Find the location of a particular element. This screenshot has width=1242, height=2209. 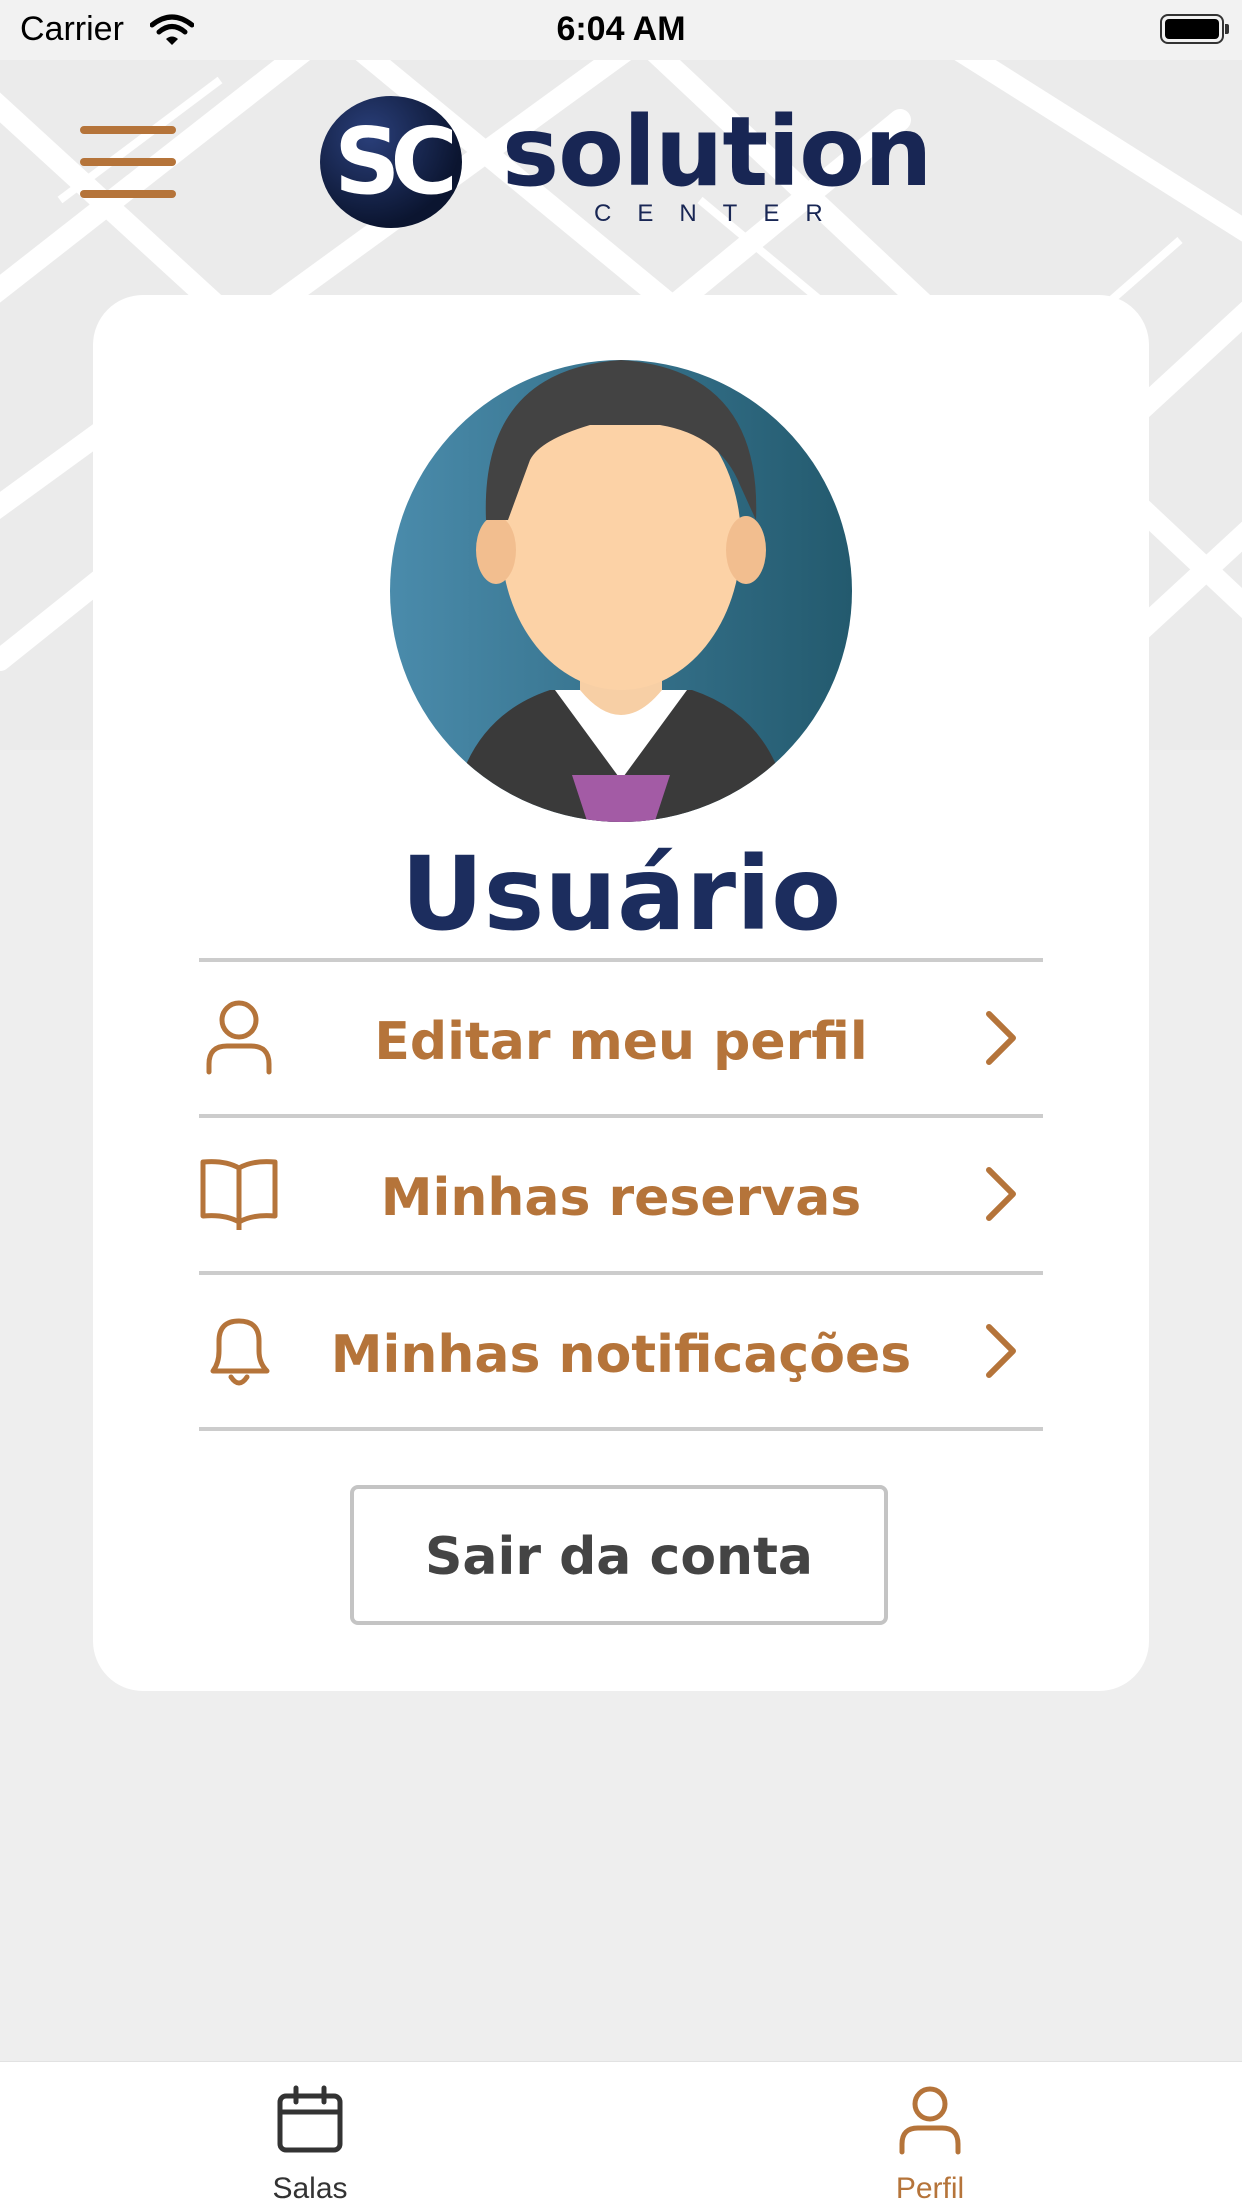

menu-item-reservations: Minhas reservas is located at coordinates (621, 1193).